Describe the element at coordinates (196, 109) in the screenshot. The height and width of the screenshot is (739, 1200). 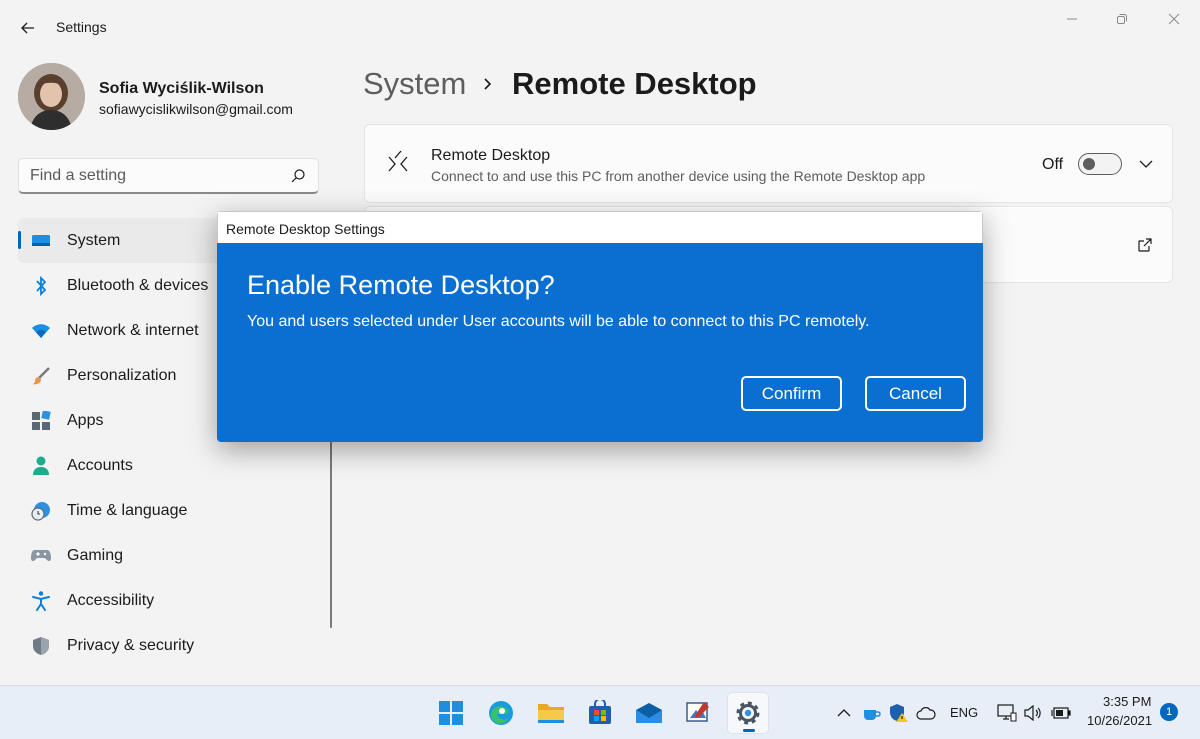
I see `profile-email: sofiawycislikwilson@gmail.com` at that location.